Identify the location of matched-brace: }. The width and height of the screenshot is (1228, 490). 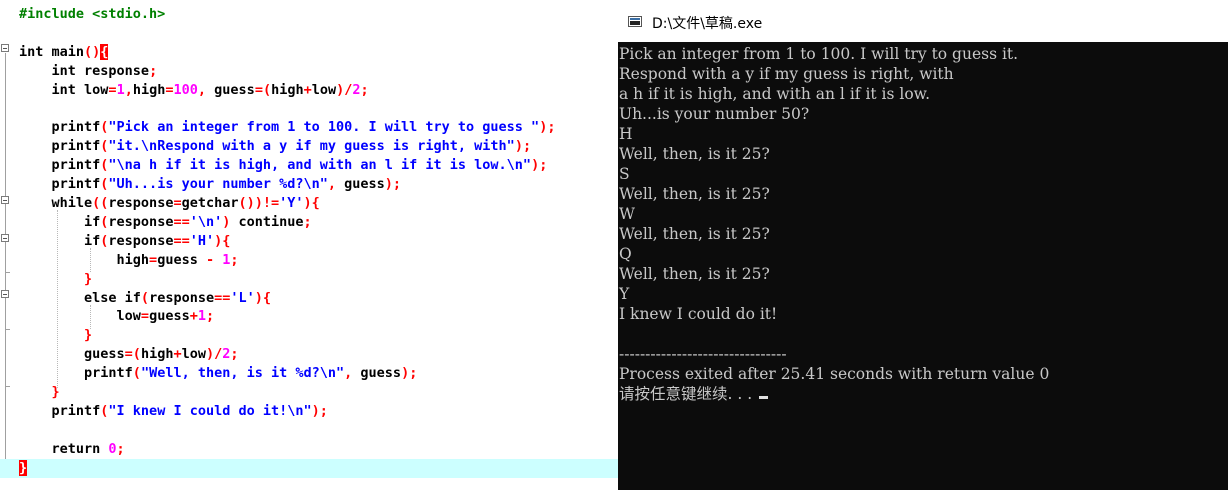
(23, 467).